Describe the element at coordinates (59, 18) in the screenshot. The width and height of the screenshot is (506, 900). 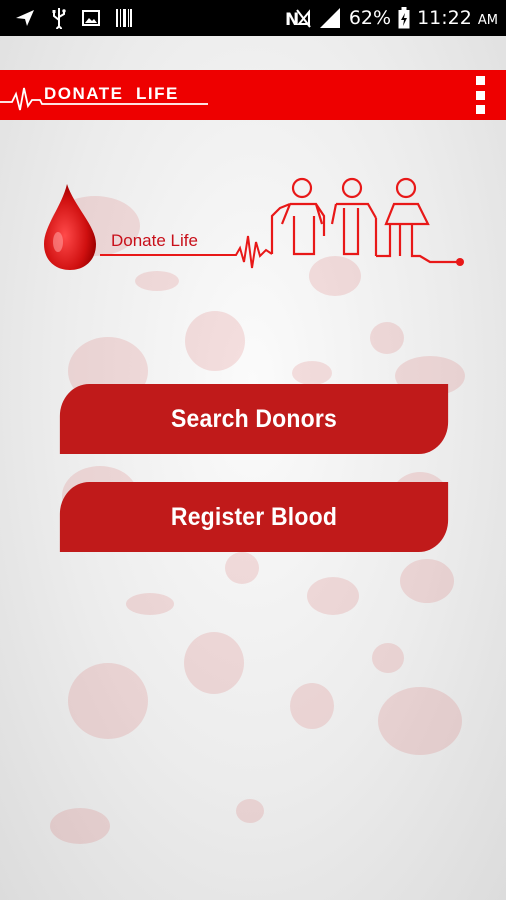
I see `usb-icon` at that location.